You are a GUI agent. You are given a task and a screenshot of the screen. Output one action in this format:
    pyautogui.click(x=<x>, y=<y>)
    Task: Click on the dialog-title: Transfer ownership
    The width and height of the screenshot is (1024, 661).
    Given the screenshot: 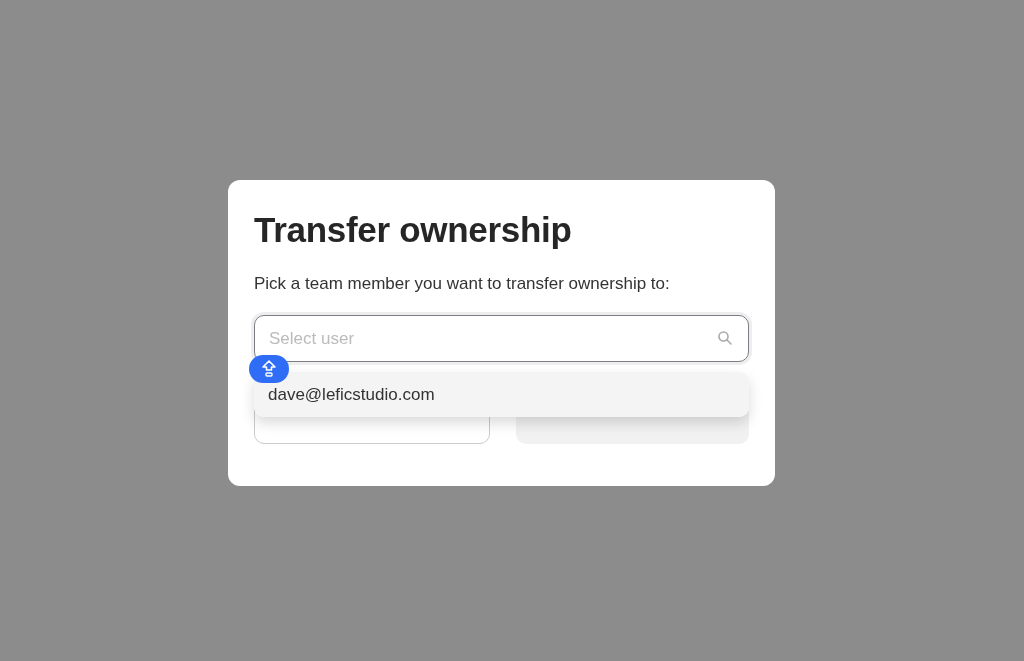 What is the action you would take?
    pyautogui.click(x=413, y=230)
    